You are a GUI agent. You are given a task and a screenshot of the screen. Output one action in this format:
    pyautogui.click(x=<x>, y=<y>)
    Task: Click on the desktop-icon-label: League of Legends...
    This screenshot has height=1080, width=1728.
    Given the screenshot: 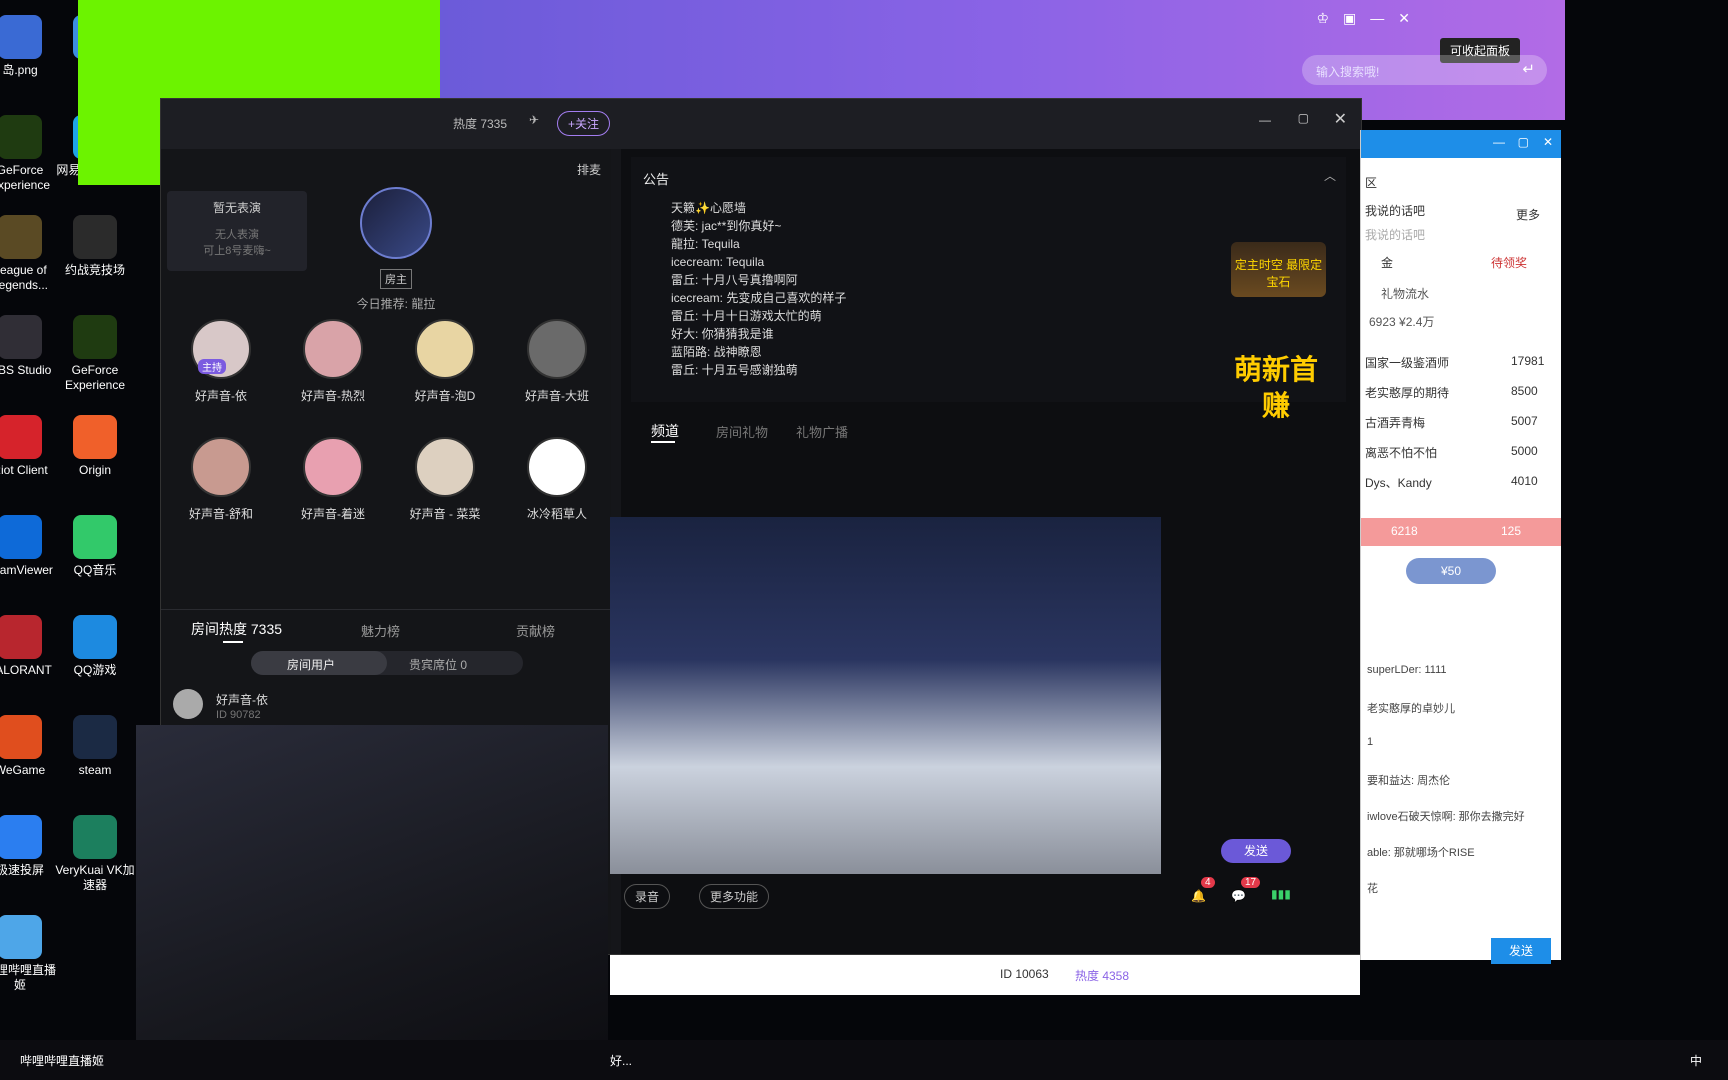 What is the action you would take?
    pyautogui.click(x=24, y=277)
    